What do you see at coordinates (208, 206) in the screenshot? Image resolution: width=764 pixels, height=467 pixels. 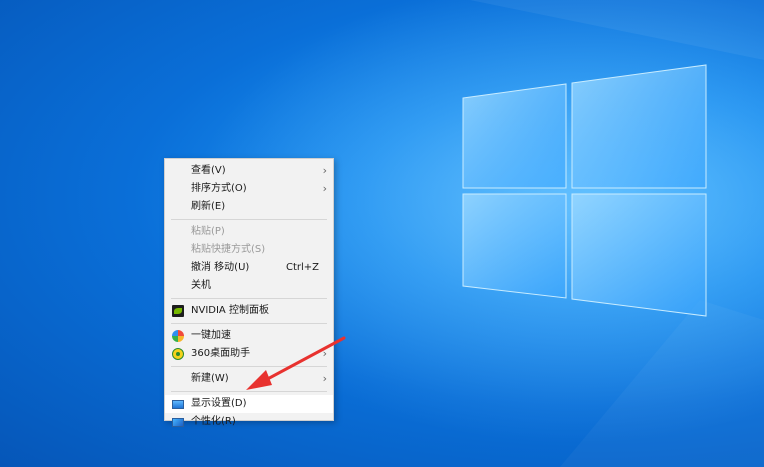 I see `menu-item-label: 刷新(E)` at bounding box center [208, 206].